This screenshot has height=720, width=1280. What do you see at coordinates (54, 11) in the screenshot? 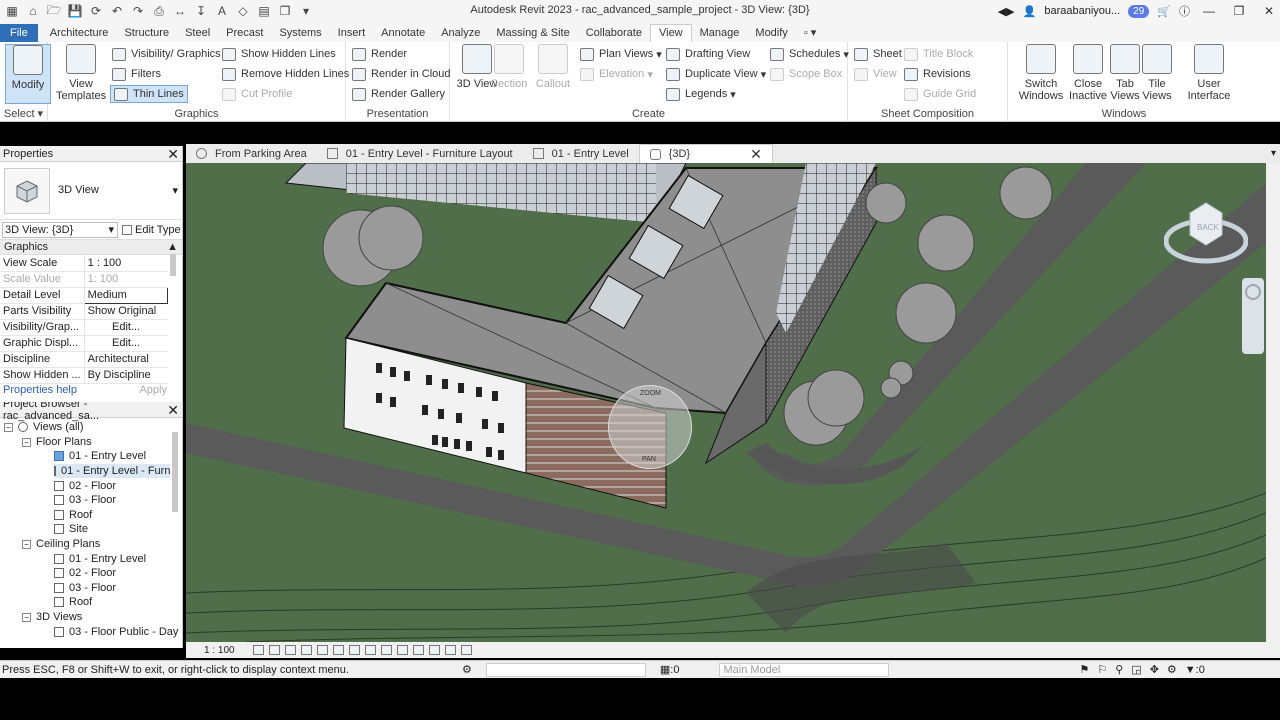
I see `open-icon: 🗁` at bounding box center [54, 11].